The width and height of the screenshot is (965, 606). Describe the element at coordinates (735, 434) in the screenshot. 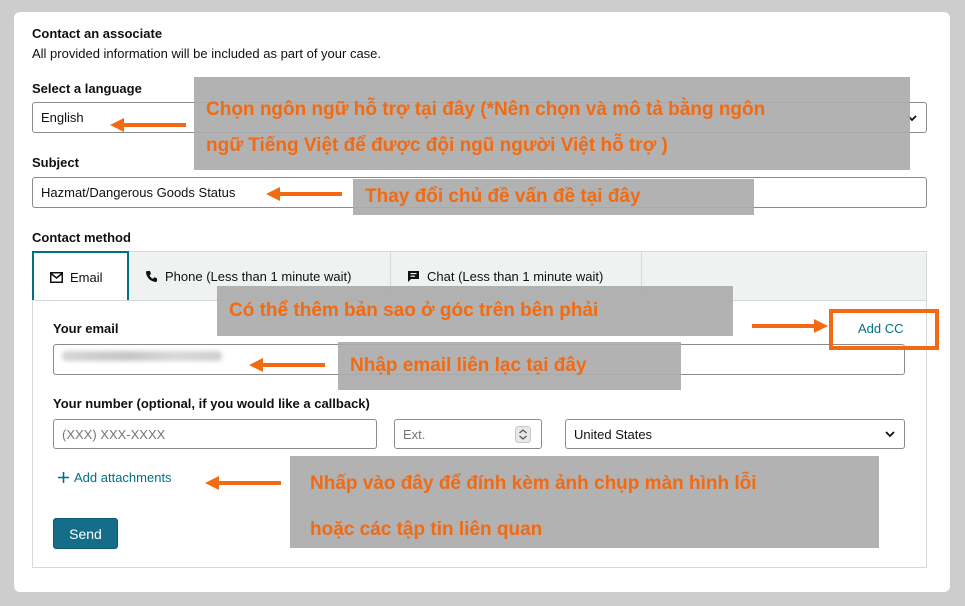

I see `country-select: United States` at that location.